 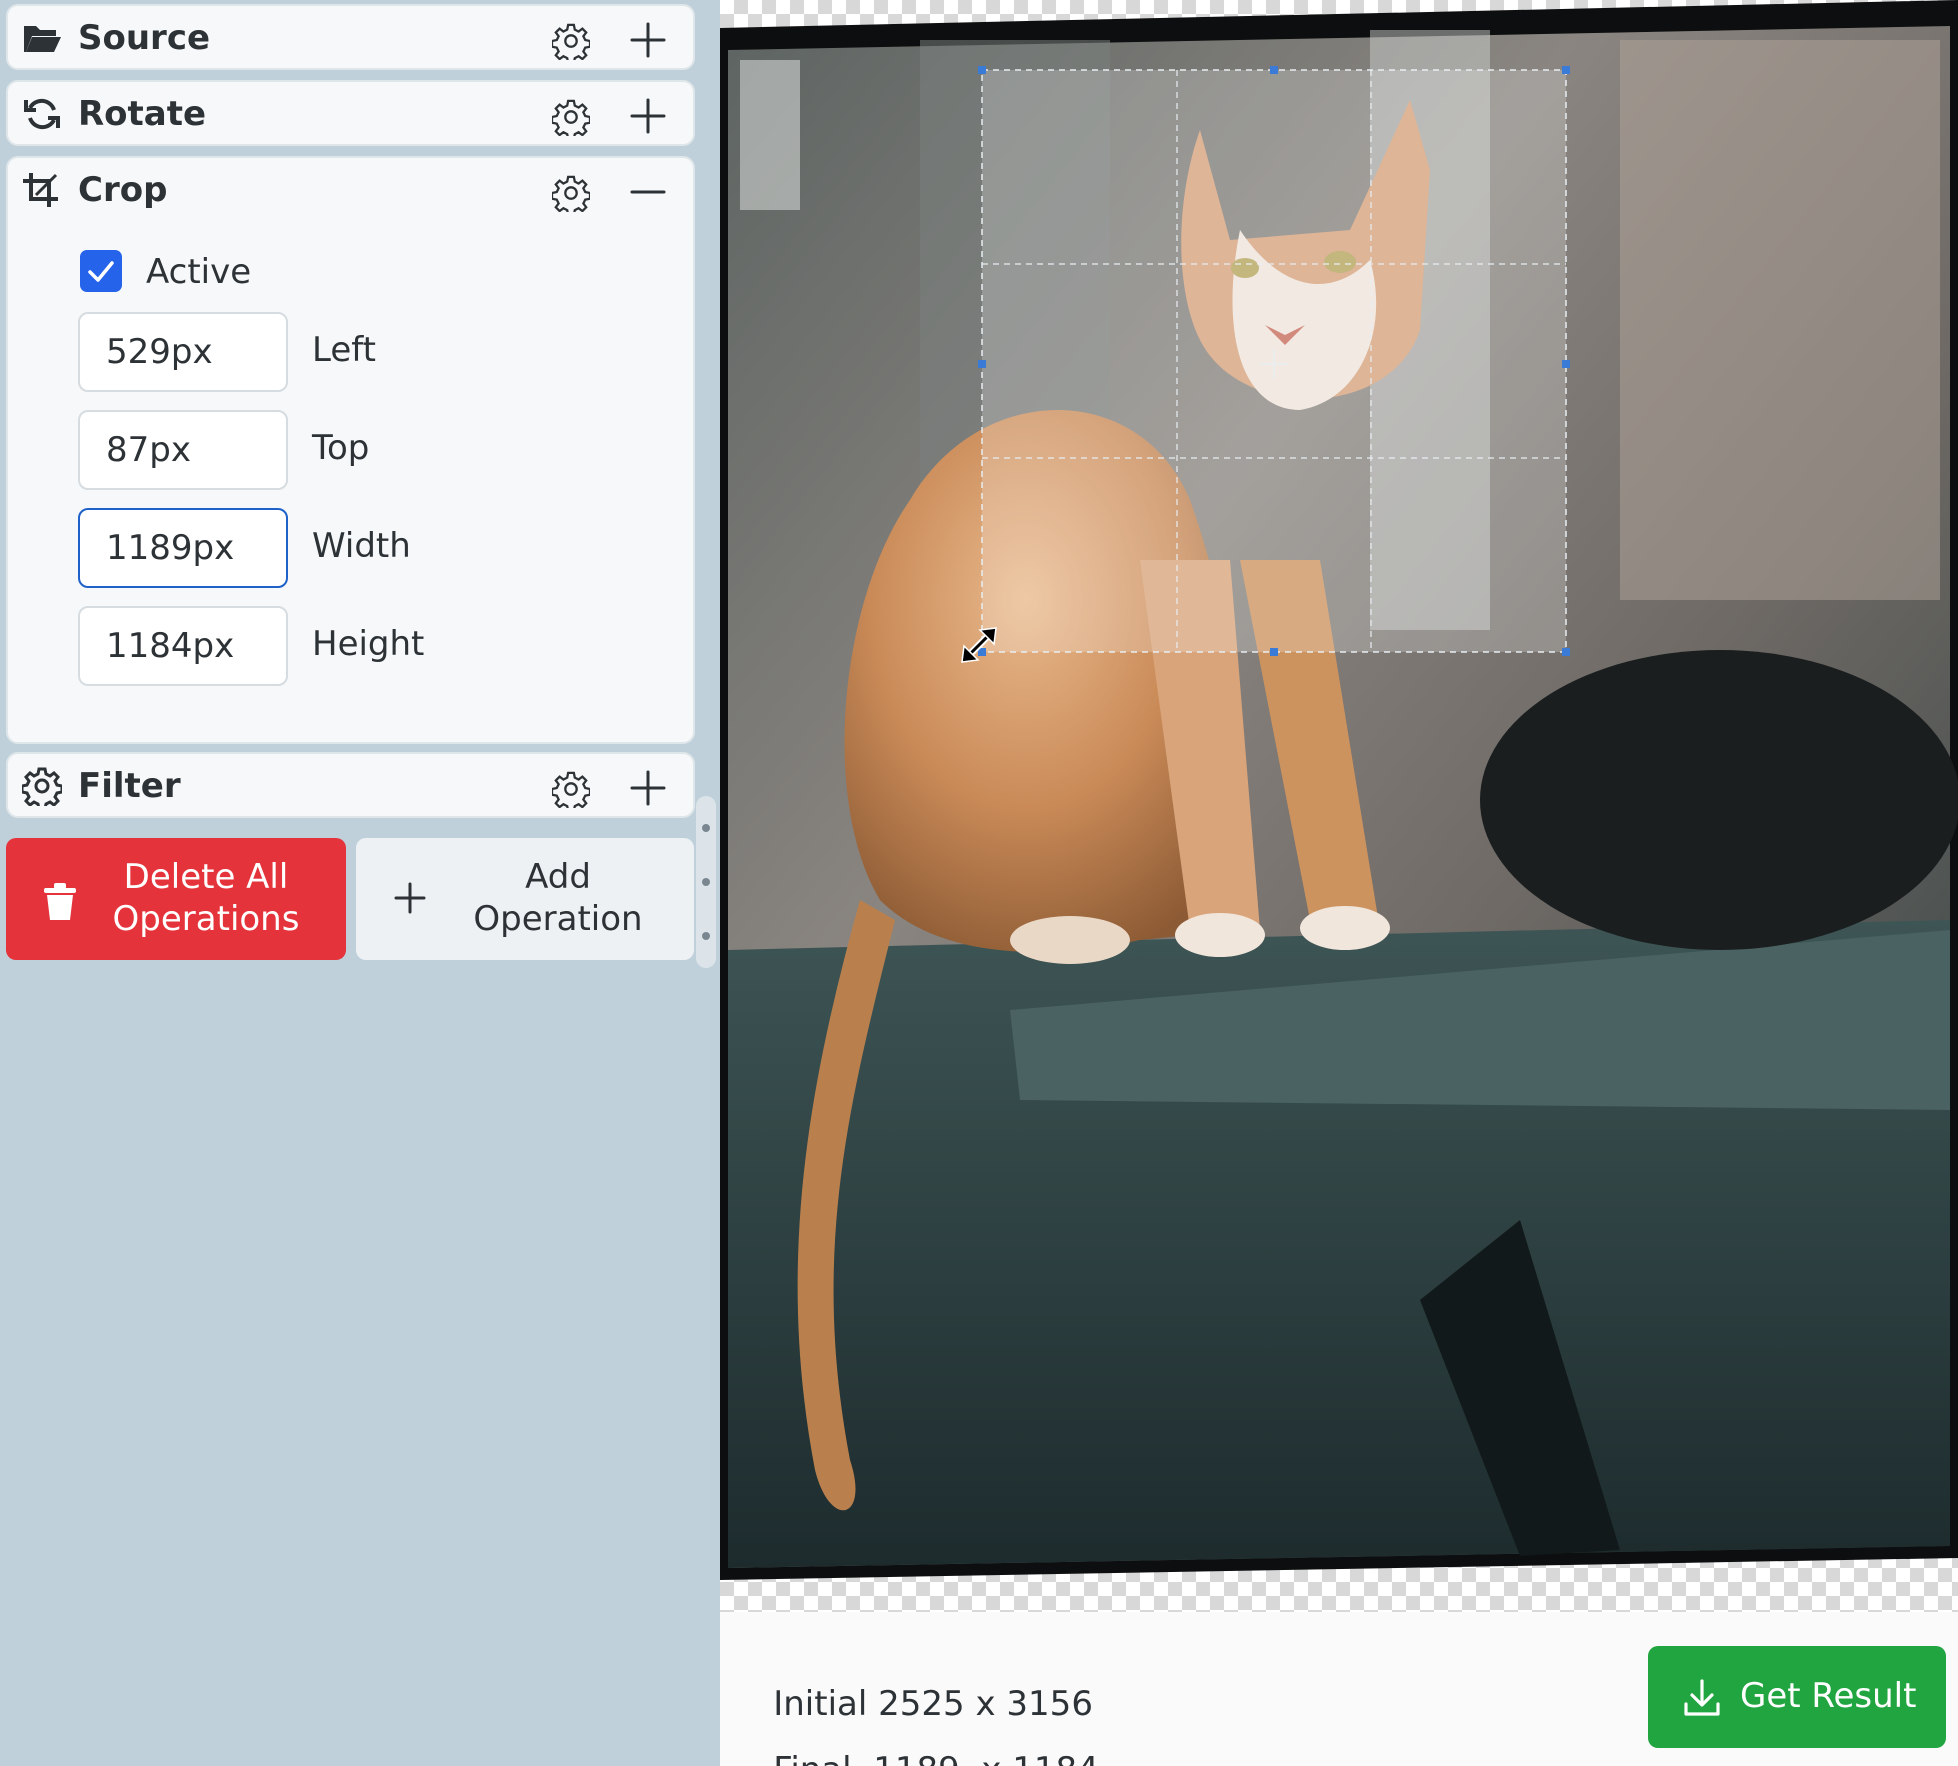 I want to click on panel-filter-header: Filter, so click(x=350, y=786).